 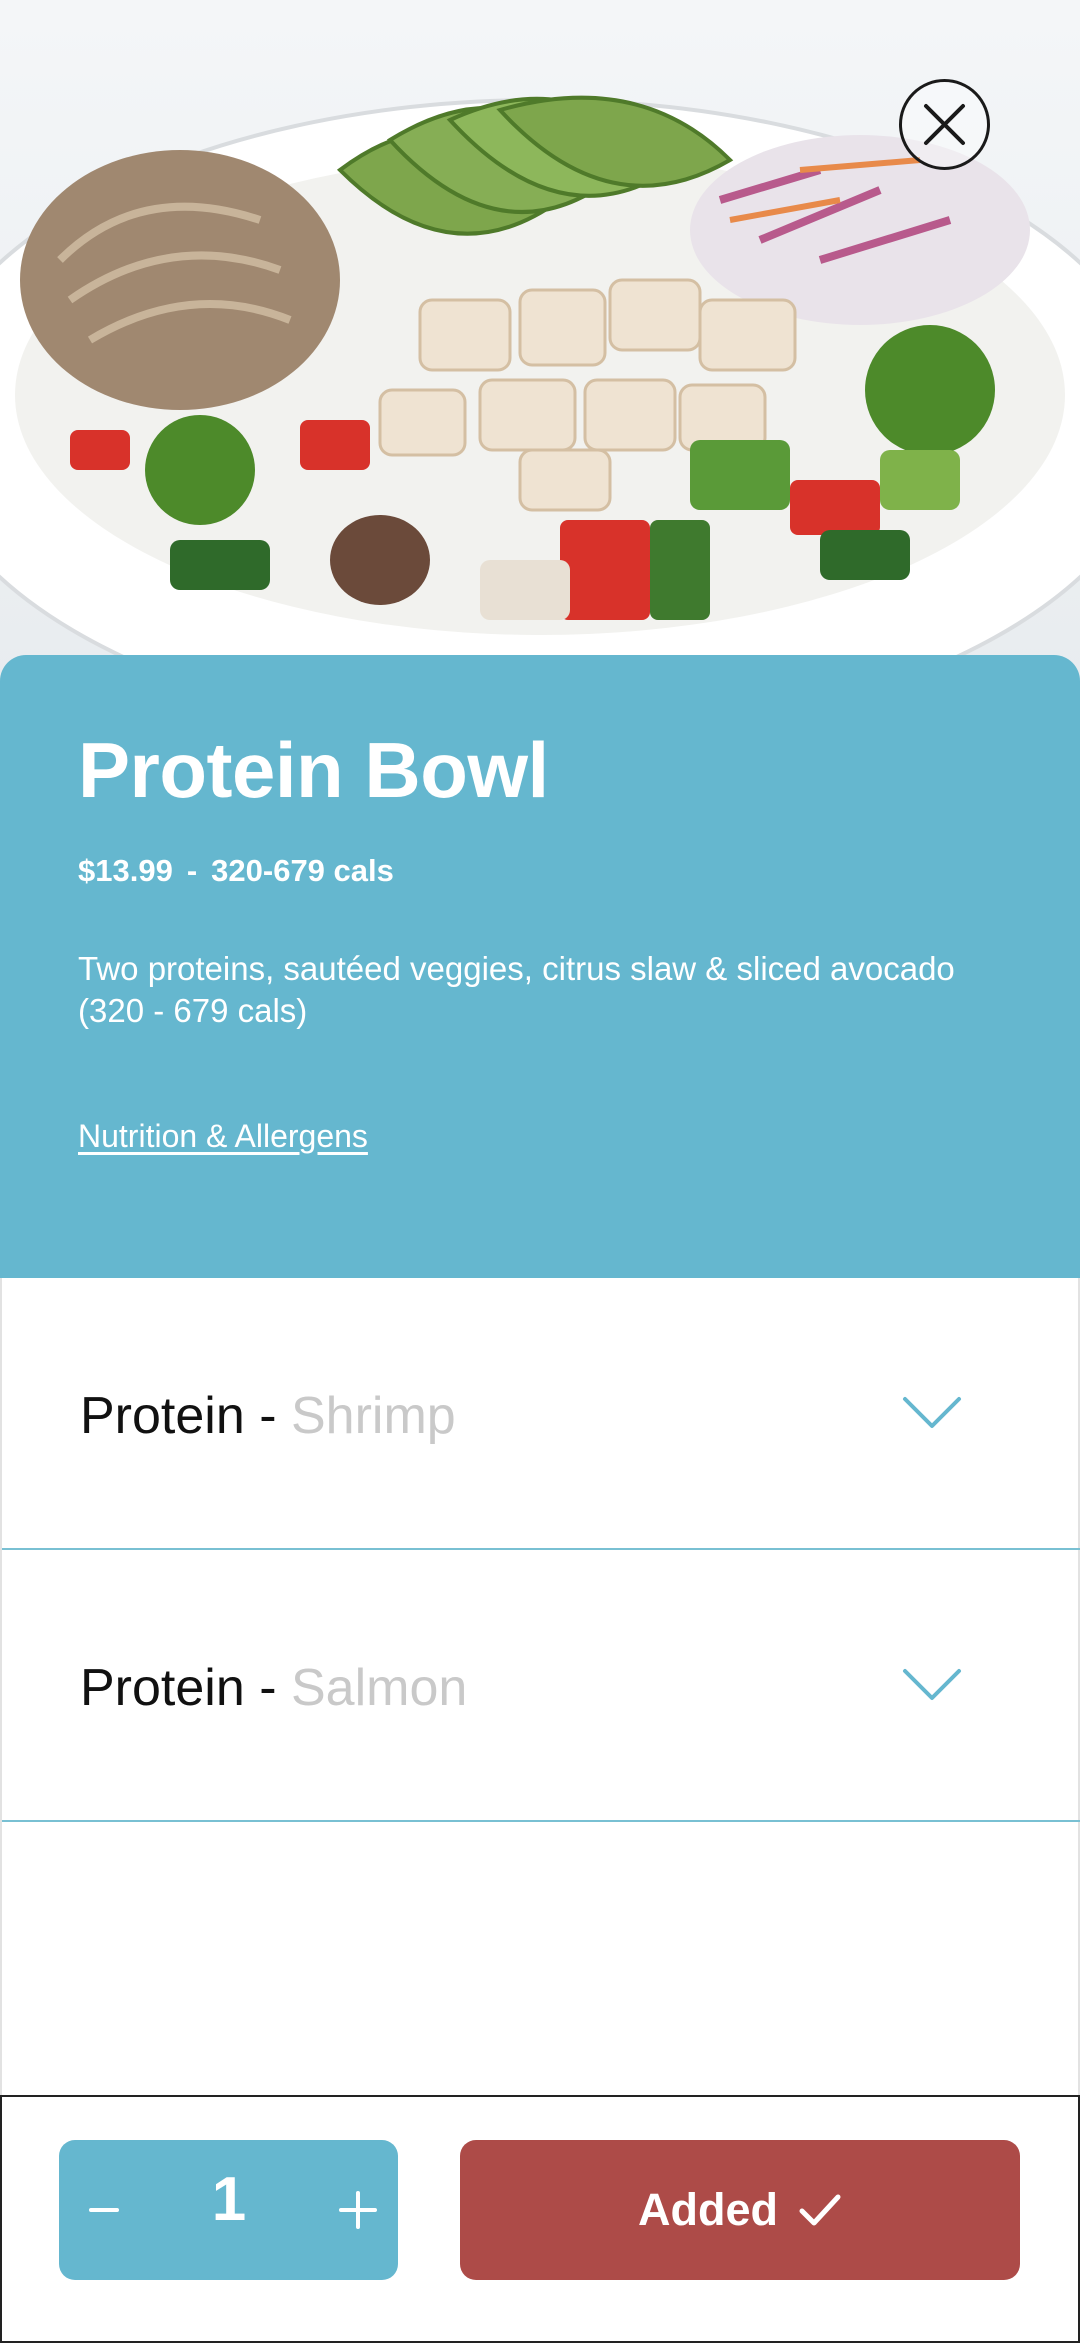 What do you see at coordinates (104, 2210) in the screenshot?
I see `minus-icon` at bounding box center [104, 2210].